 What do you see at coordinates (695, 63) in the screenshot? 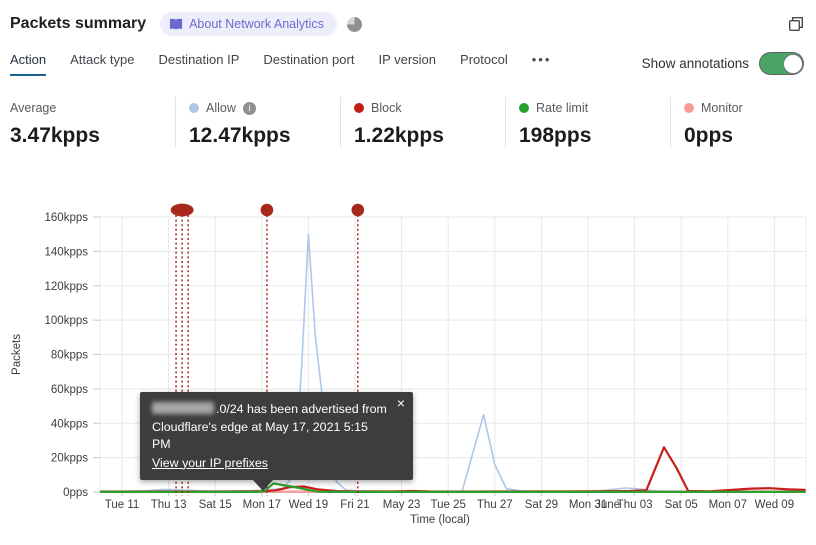
I see `show-annotations-label: Show annotations` at bounding box center [695, 63].